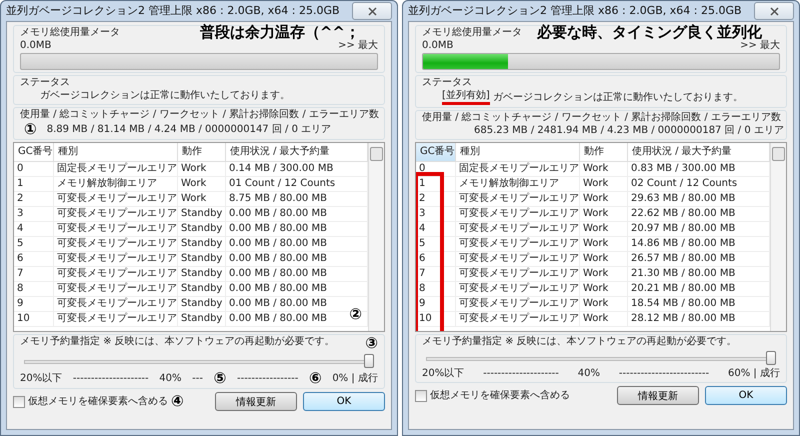 The height and width of the screenshot is (436, 800). What do you see at coordinates (70, 33) in the screenshot?
I see `group-label: メモリ総使用量メータ` at bounding box center [70, 33].